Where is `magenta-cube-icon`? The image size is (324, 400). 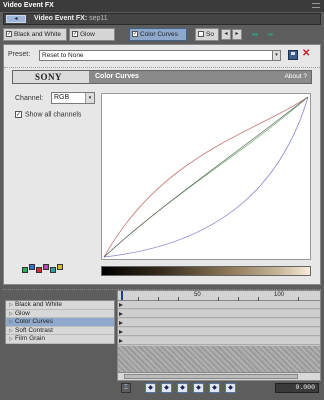 magenta-cube-icon is located at coordinates (46, 267).